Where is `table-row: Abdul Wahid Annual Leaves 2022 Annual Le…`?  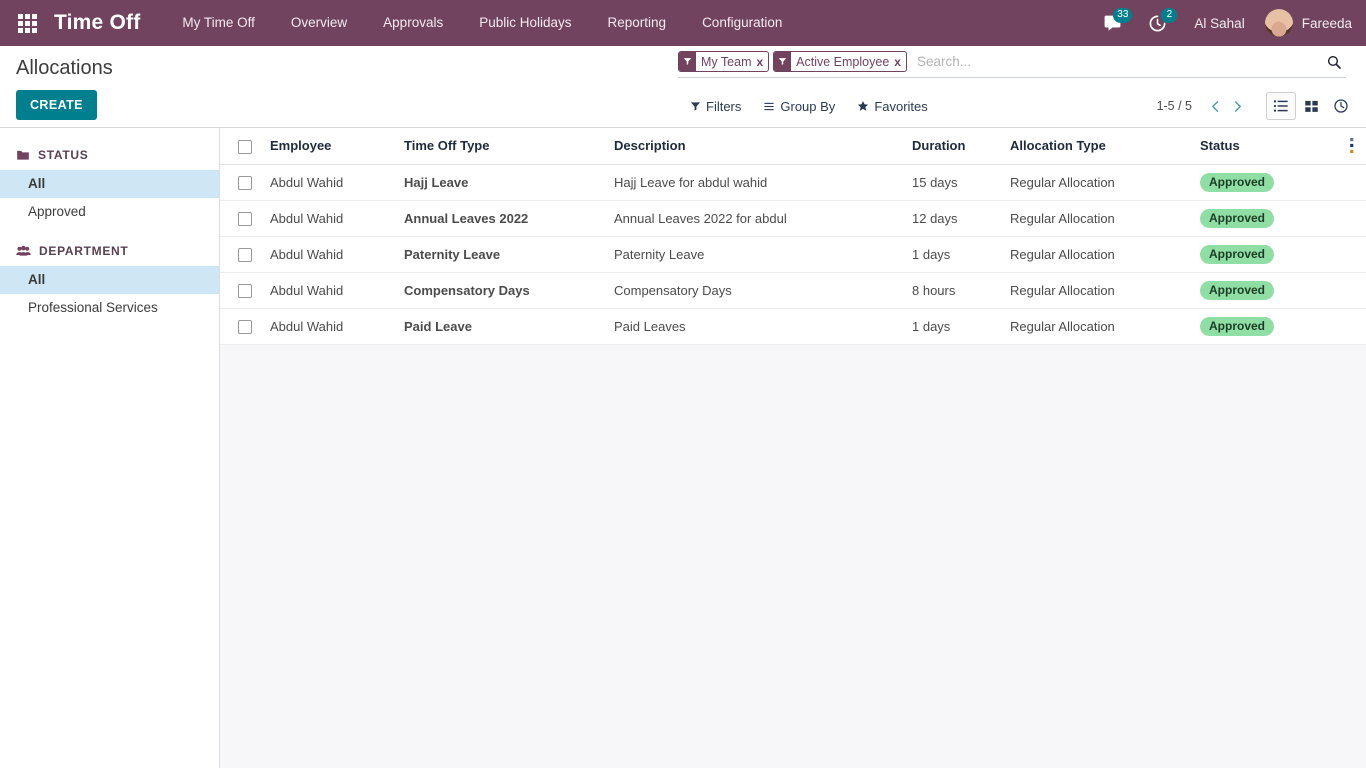
table-row: Abdul Wahid Annual Leaves 2022 Annual Le… is located at coordinates (793, 218).